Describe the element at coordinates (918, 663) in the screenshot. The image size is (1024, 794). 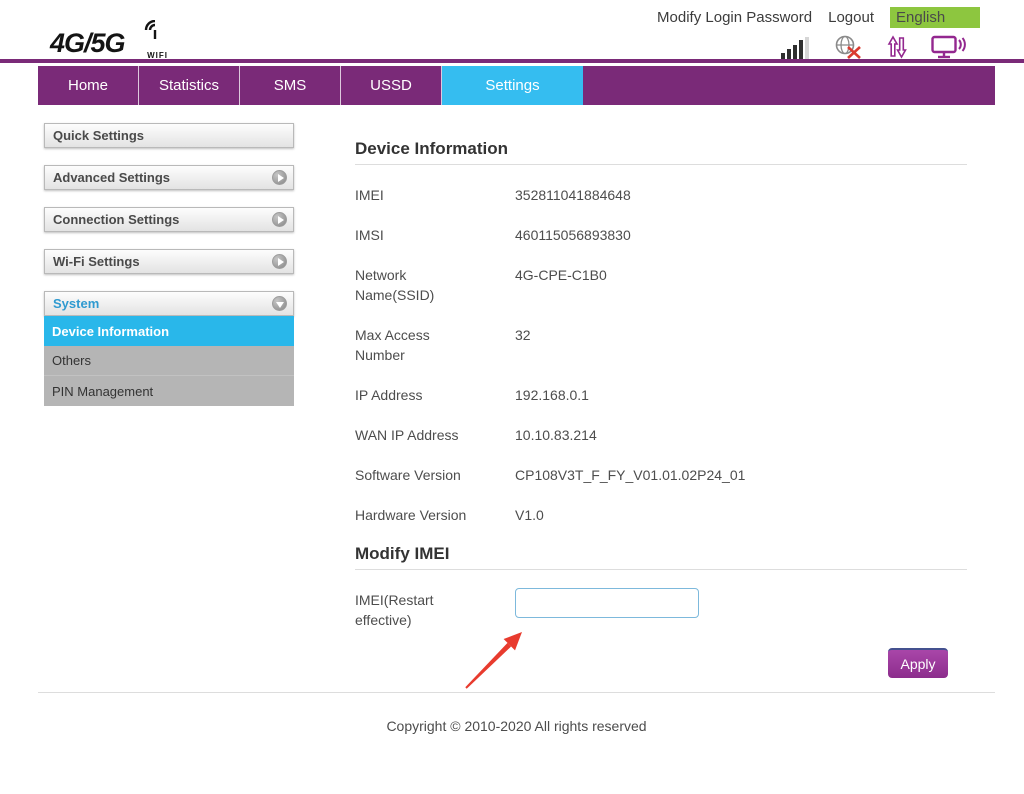
I see `apply-button: Apply` at that location.